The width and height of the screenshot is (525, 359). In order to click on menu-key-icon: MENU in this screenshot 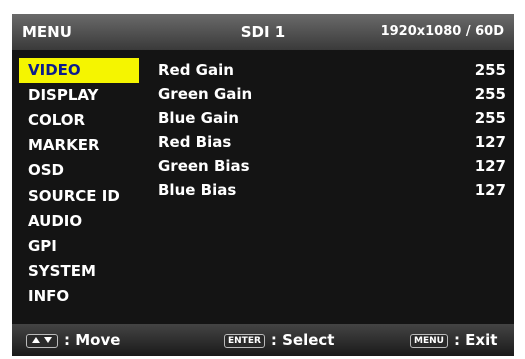, I will do `click(429, 340)`.